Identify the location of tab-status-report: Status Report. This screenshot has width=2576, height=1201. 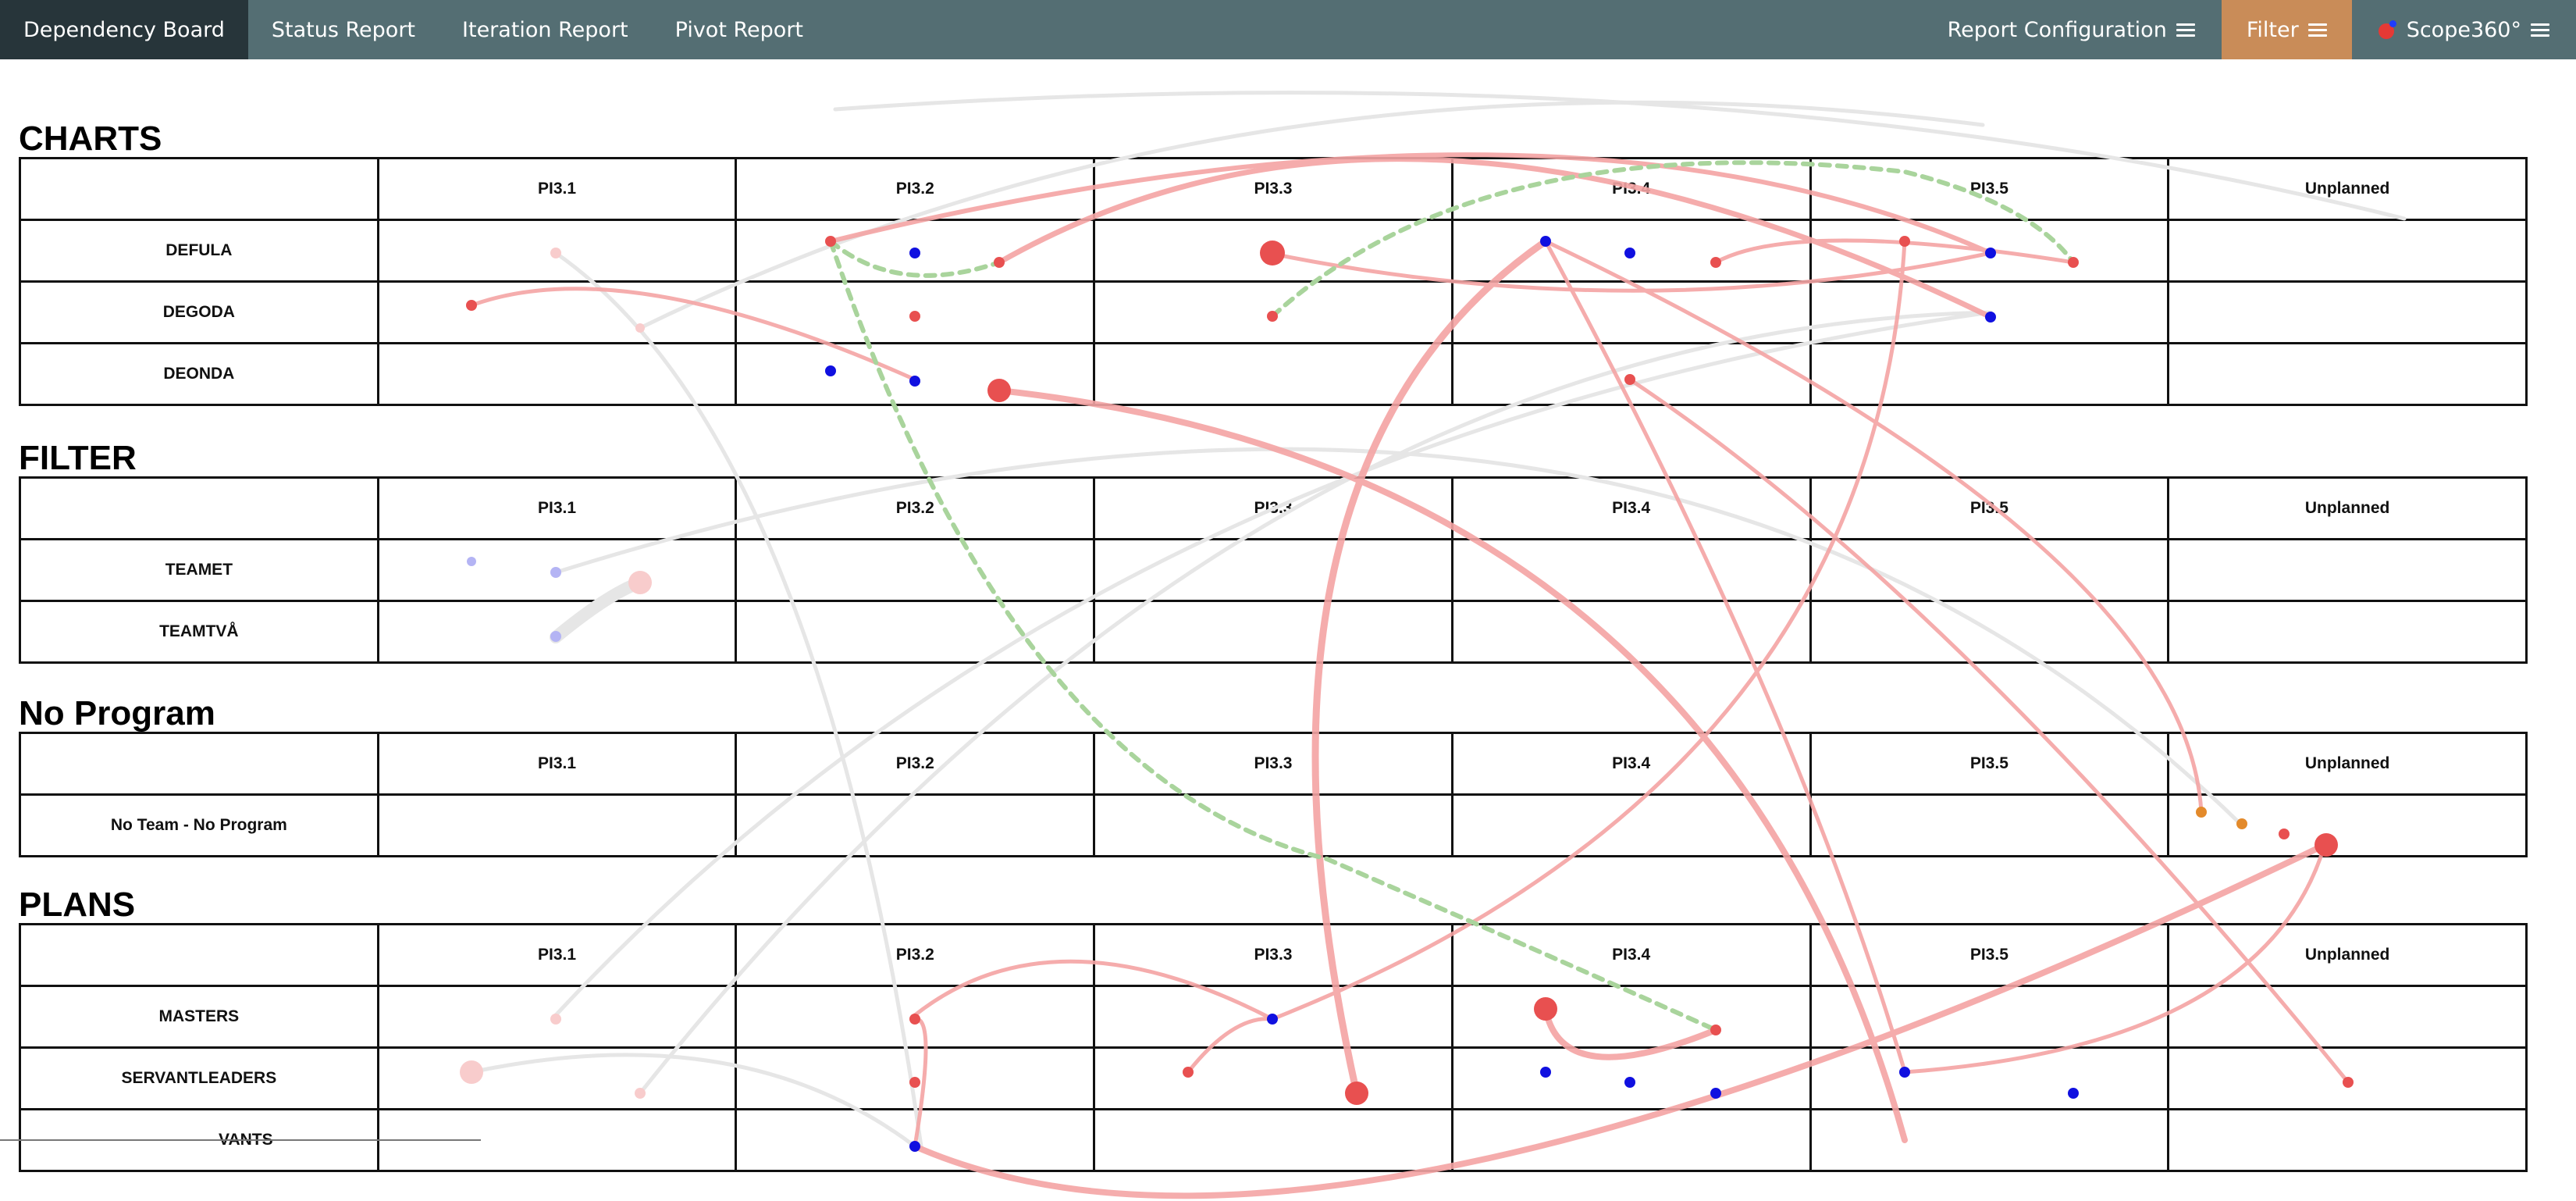
(343, 29).